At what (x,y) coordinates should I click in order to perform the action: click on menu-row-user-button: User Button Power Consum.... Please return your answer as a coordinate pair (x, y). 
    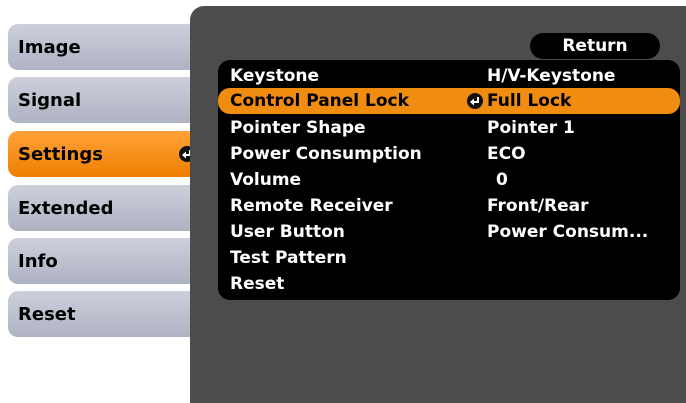
    Looking at the image, I should click on (449, 232).